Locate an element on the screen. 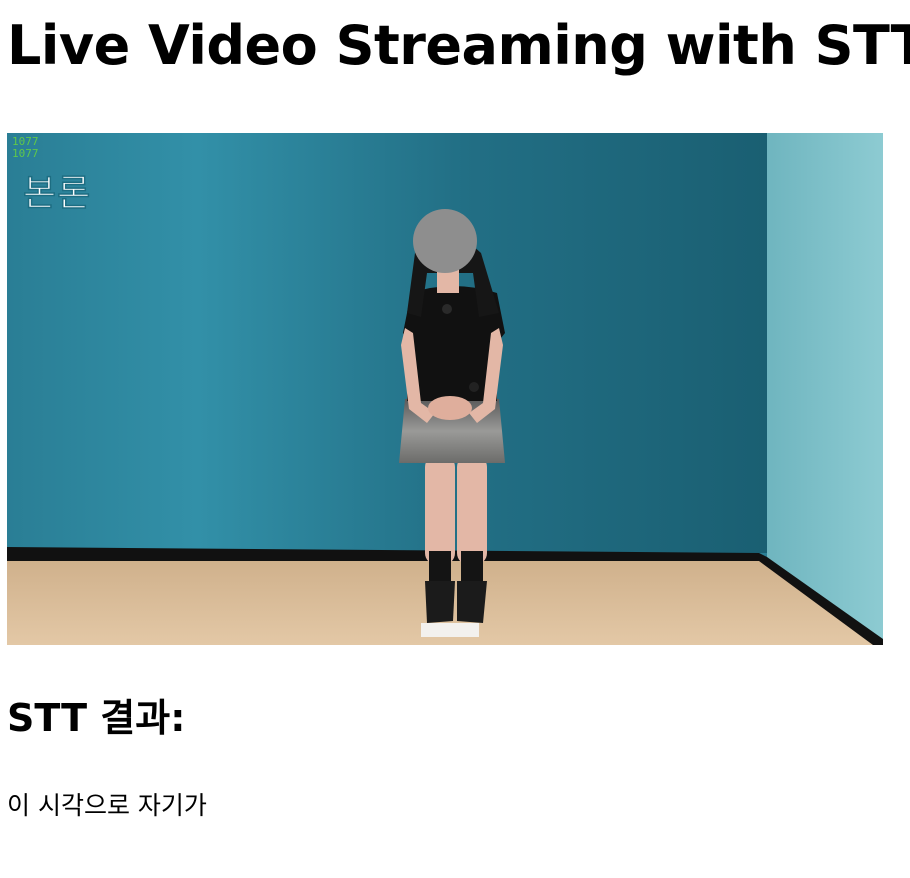  stt-result-text: 이 시각으로 자기가 is located at coordinates (107, 805).